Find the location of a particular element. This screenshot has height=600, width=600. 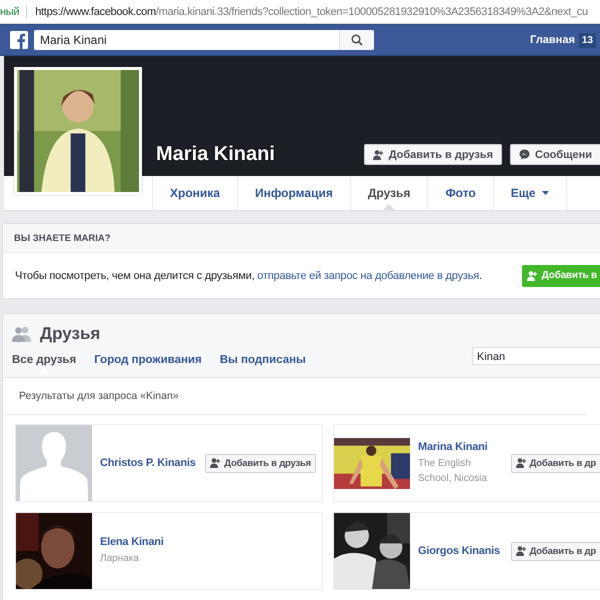

search-icon is located at coordinates (357, 40).